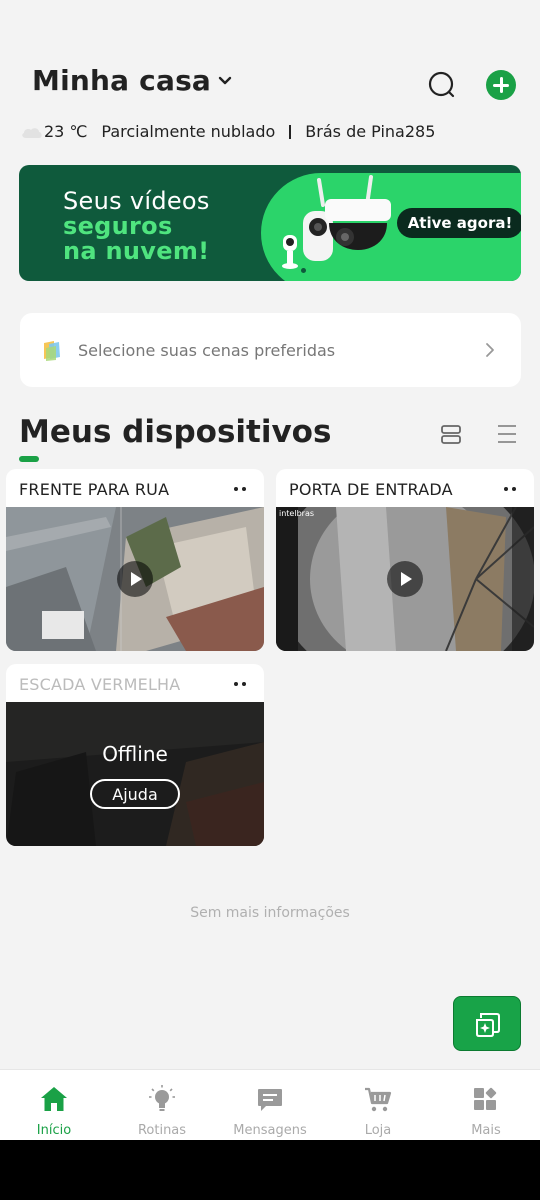 The height and width of the screenshot is (1200, 540). Describe the element at coordinates (270, 913) in the screenshot. I see `end-of-list-text: Sem mais informações` at that location.